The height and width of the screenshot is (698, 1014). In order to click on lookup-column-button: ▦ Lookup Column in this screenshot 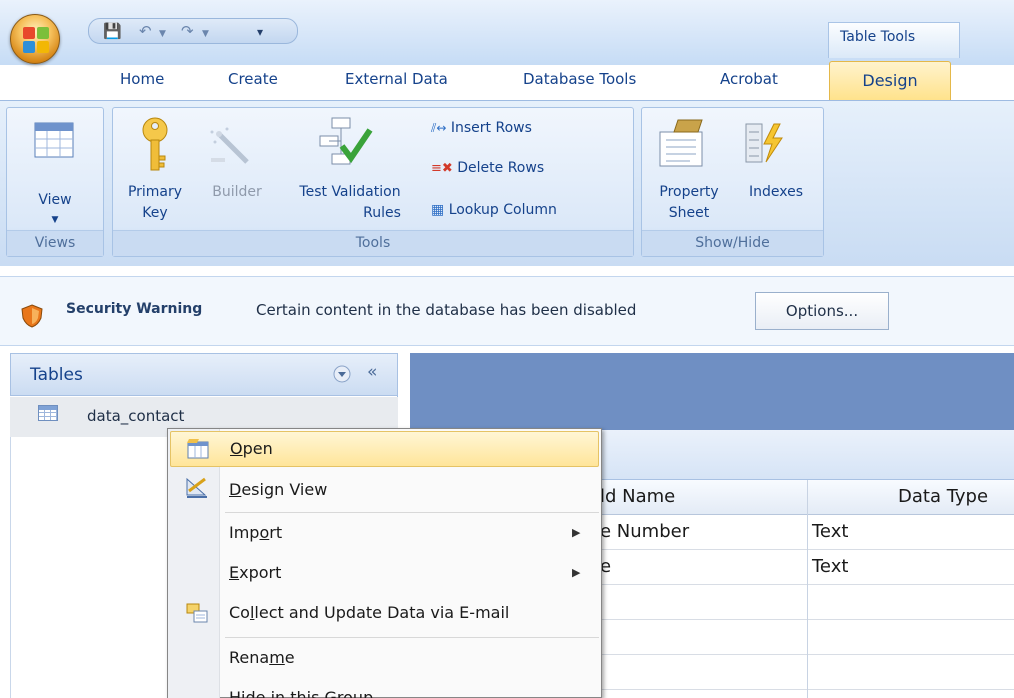, I will do `click(494, 210)`.